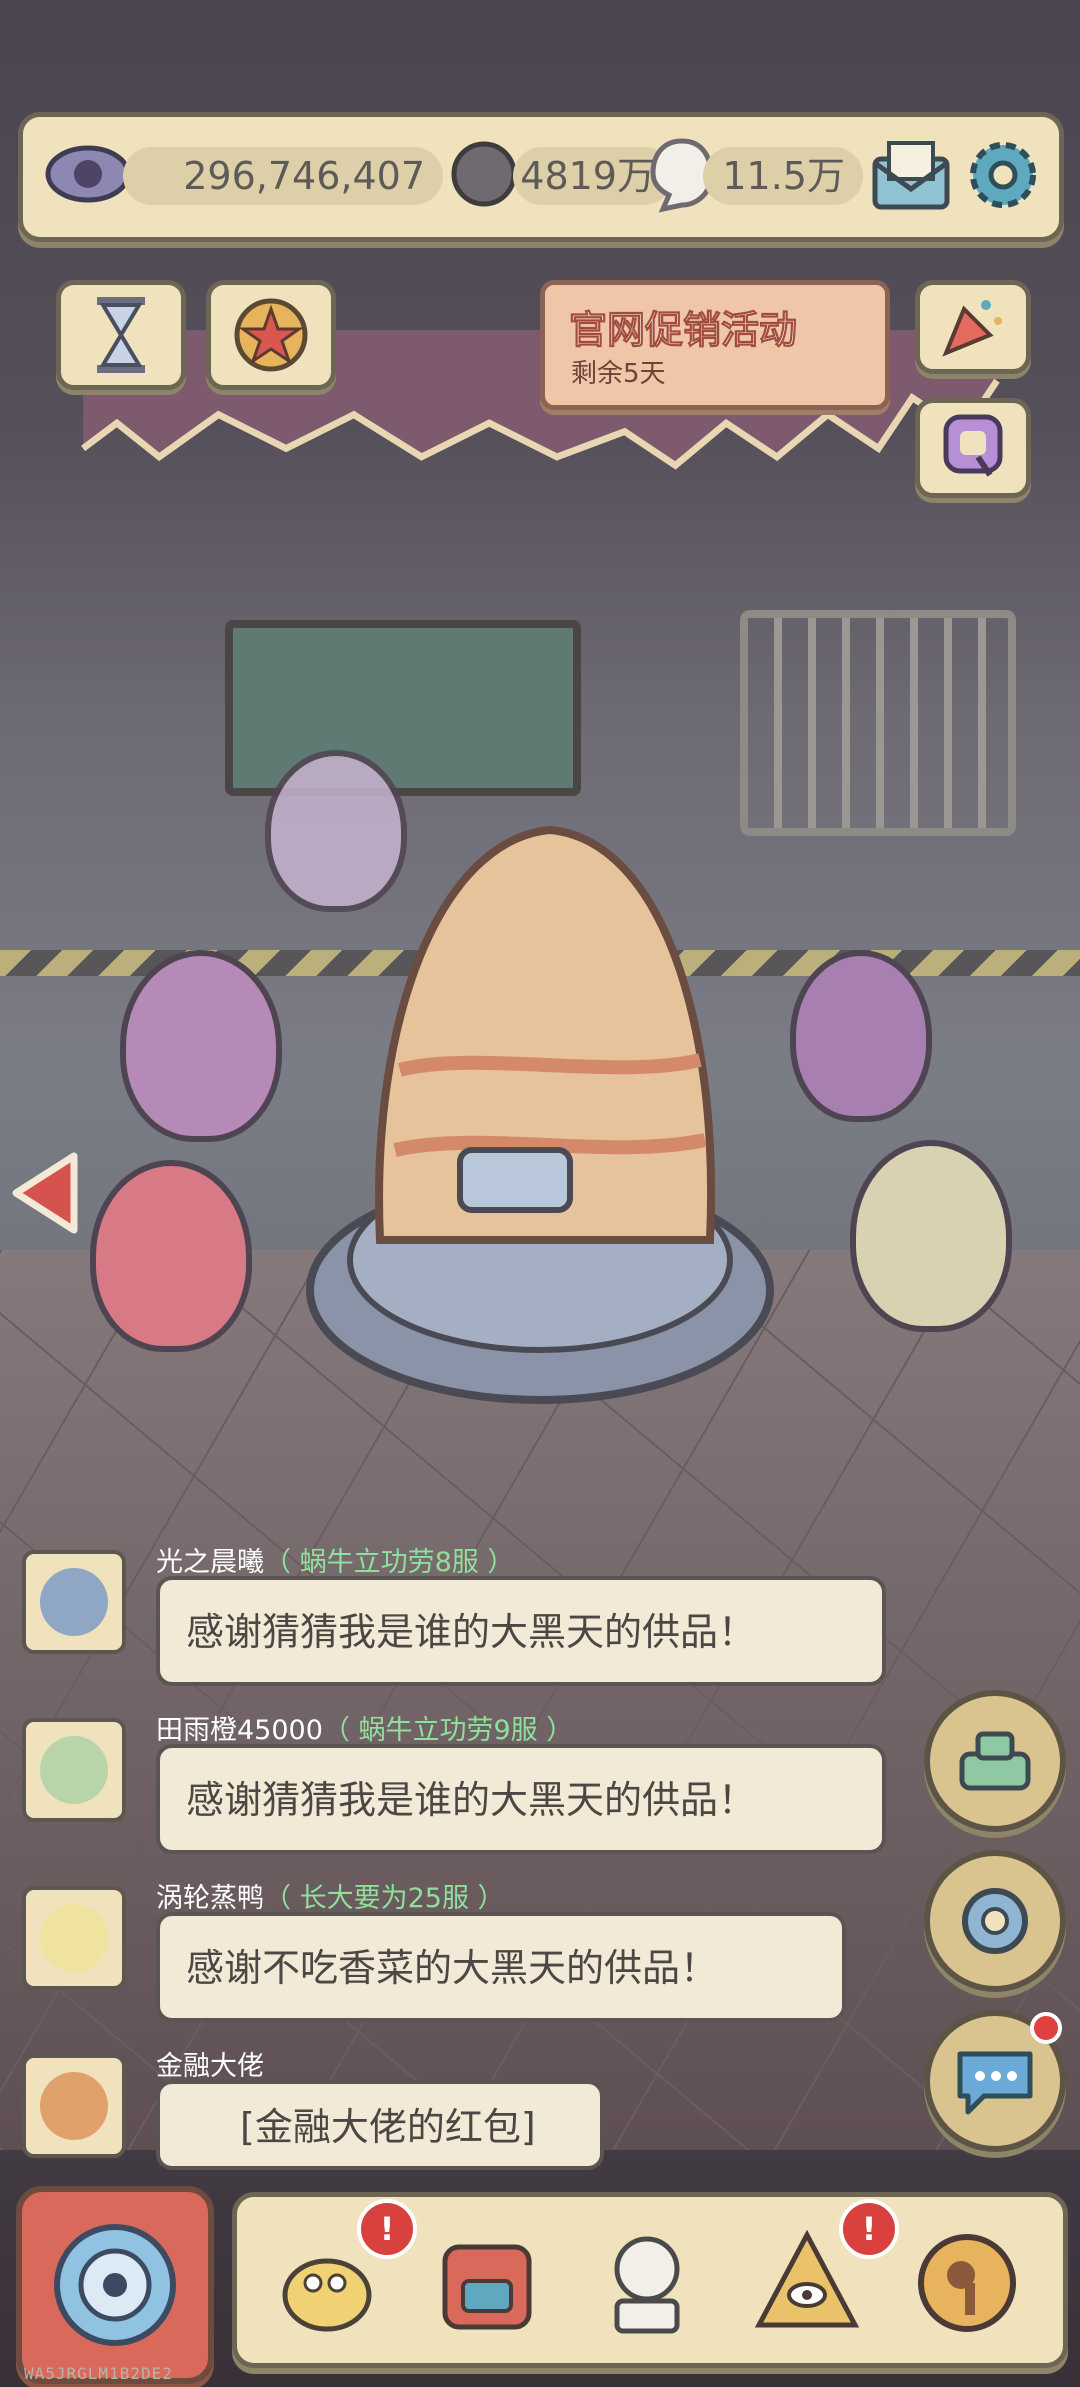 The height and width of the screenshot is (2387, 1080). I want to click on tank-icon, so click(995, 1761).